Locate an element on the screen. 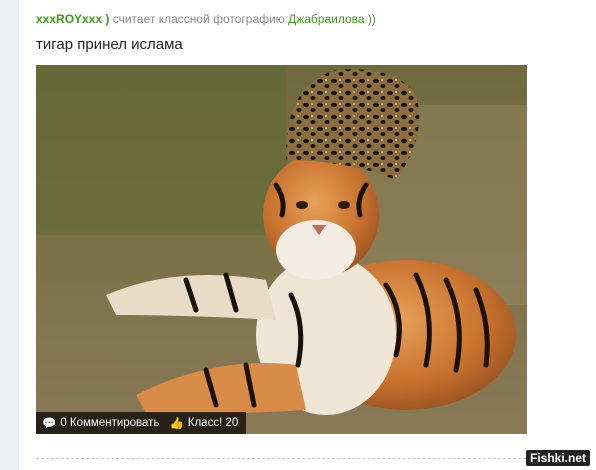 This screenshot has height=470, width=596. post-title: тигар принел ислама is located at coordinates (109, 44).